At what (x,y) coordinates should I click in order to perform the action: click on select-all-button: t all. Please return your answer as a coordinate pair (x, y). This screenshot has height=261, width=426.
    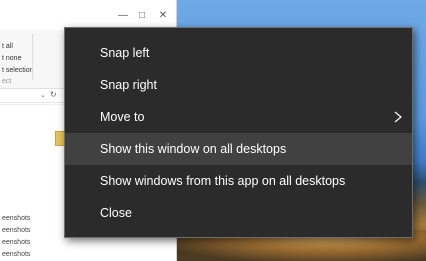
    Looking at the image, I should click on (7, 46).